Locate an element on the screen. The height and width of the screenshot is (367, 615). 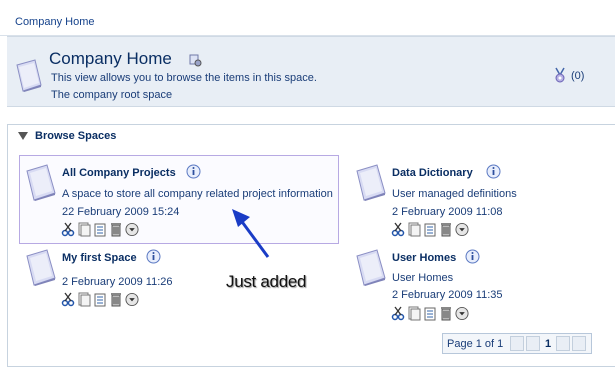
first-page-icon is located at coordinates (517, 343).